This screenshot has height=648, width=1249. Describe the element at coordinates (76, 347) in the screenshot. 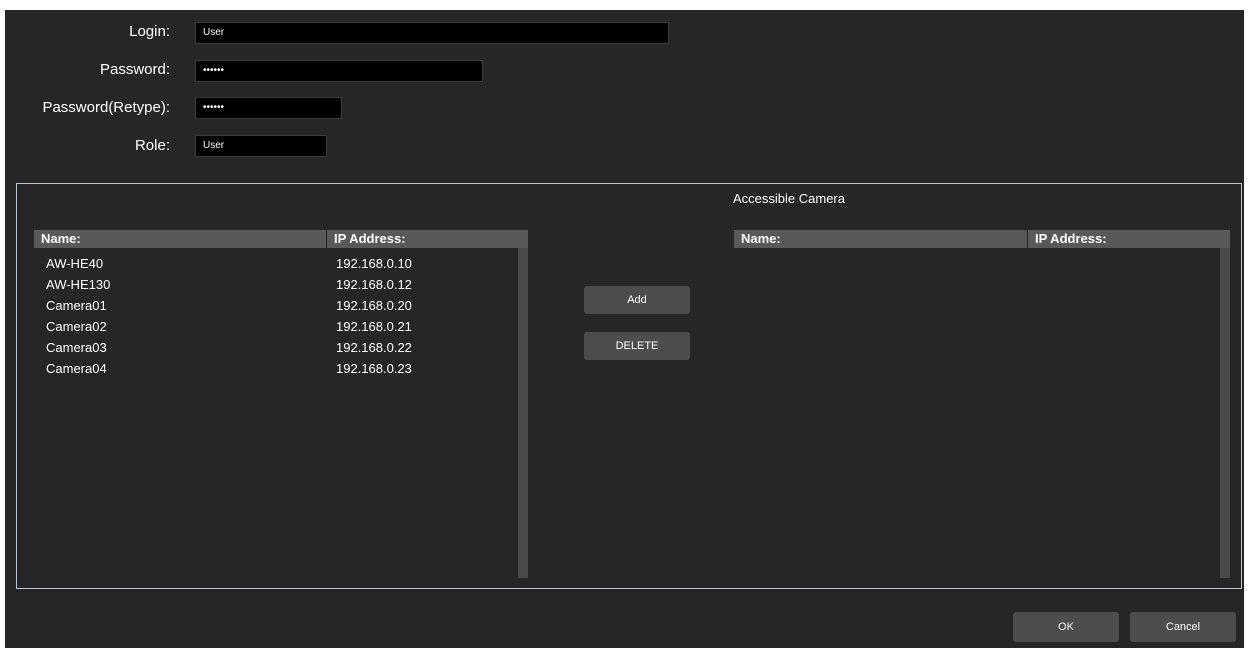

I see `camera-name: Camera03` at that location.